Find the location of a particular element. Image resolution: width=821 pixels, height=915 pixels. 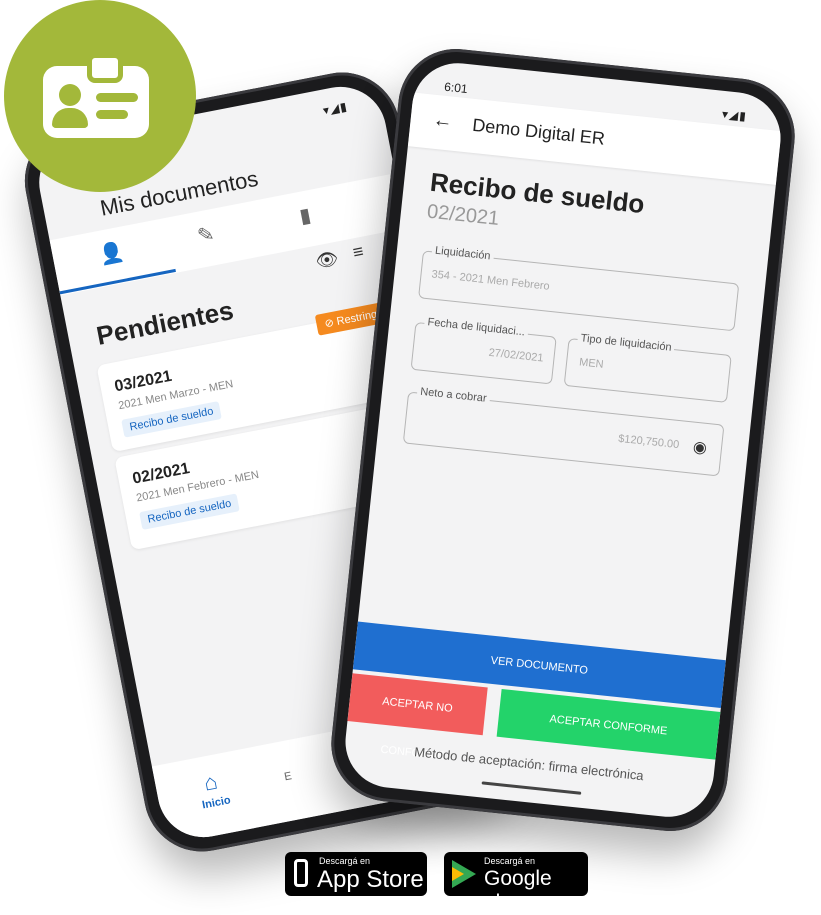

google-play-icon-accent is located at coordinates (458, 874).